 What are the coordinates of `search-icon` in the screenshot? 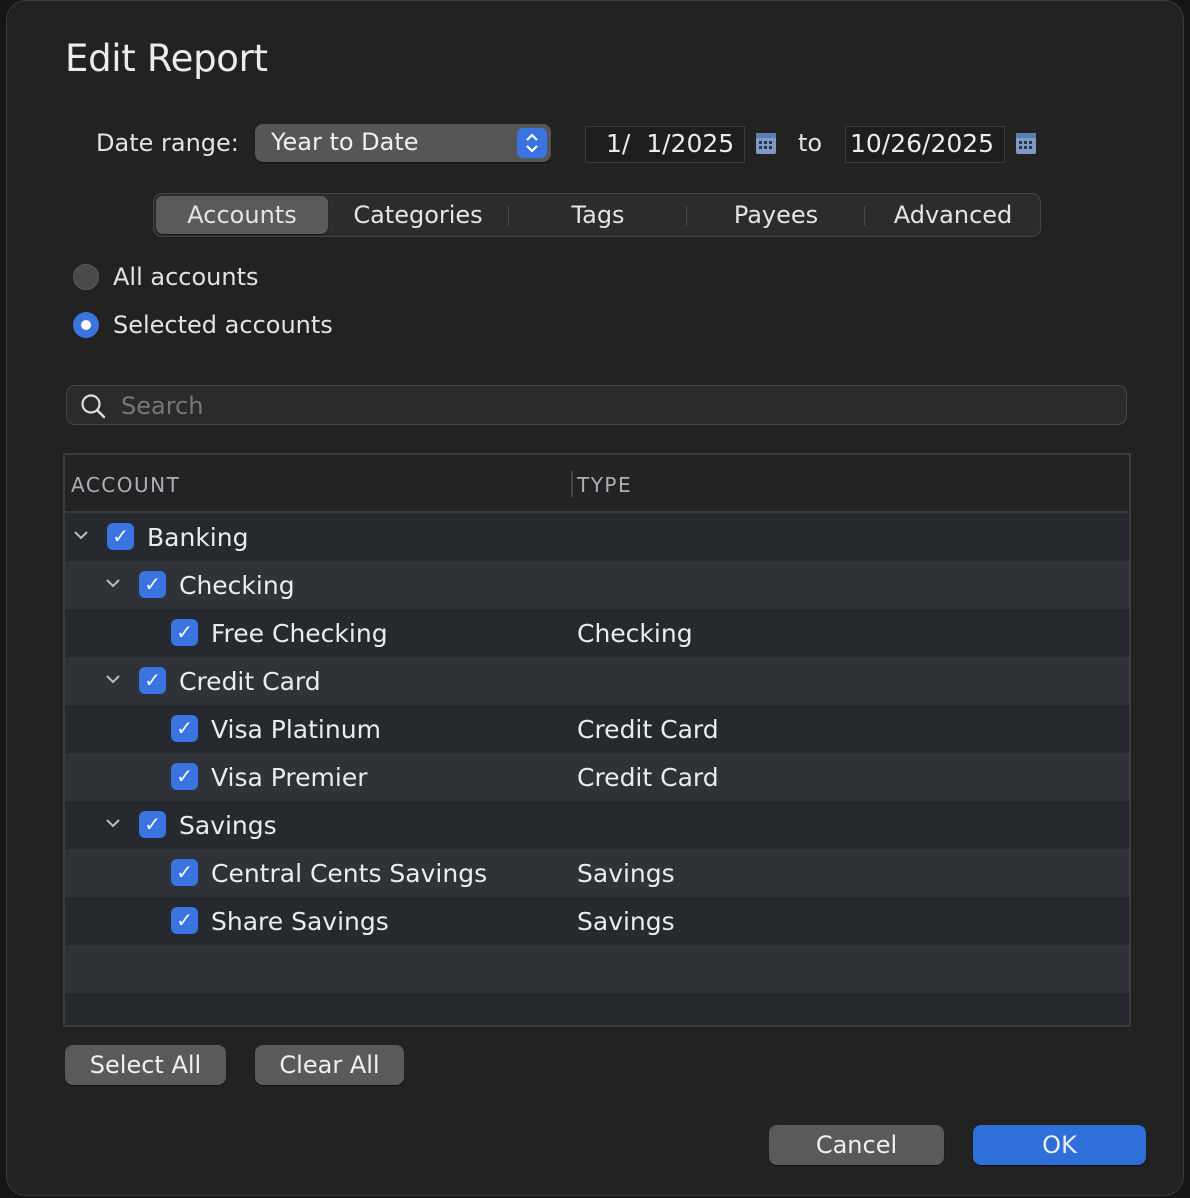 It's located at (93, 408).